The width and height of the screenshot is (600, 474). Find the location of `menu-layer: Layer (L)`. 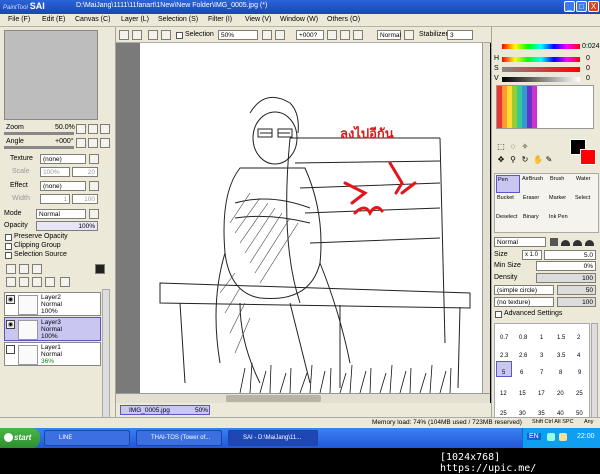

menu-layer: Layer (L) is located at coordinates (135, 19).